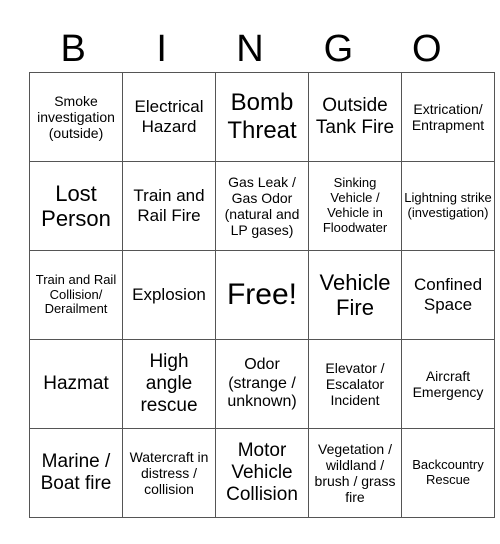 The image size is (500, 544). I want to click on bingo-cell: Marine / Boat fire, so click(76, 473).